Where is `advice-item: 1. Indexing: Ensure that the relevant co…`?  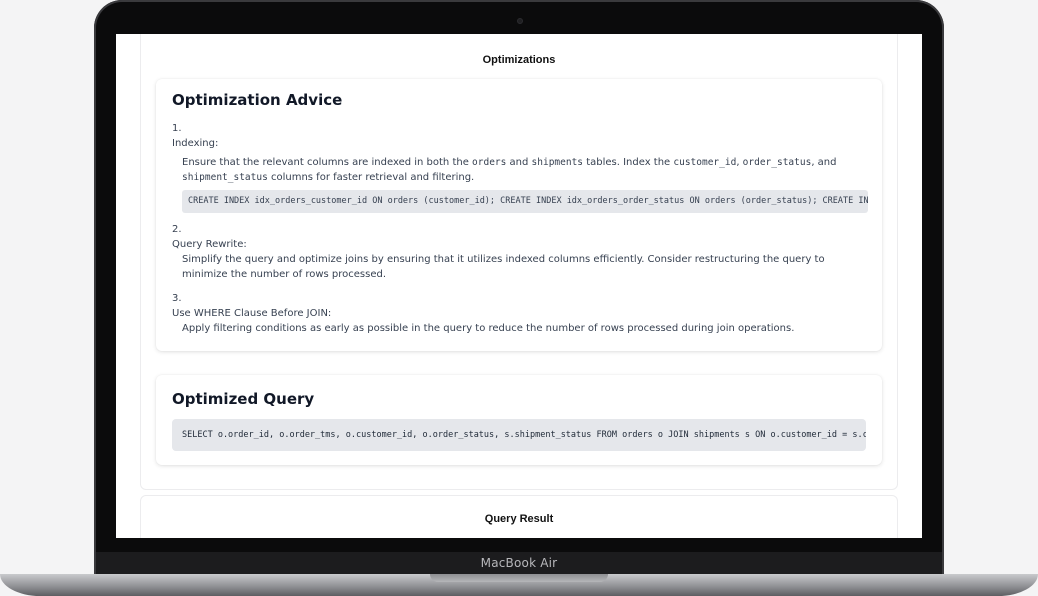 advice-item: 1. Indexing: Ensure that the relevant co… is located at coordinates (520, 167).